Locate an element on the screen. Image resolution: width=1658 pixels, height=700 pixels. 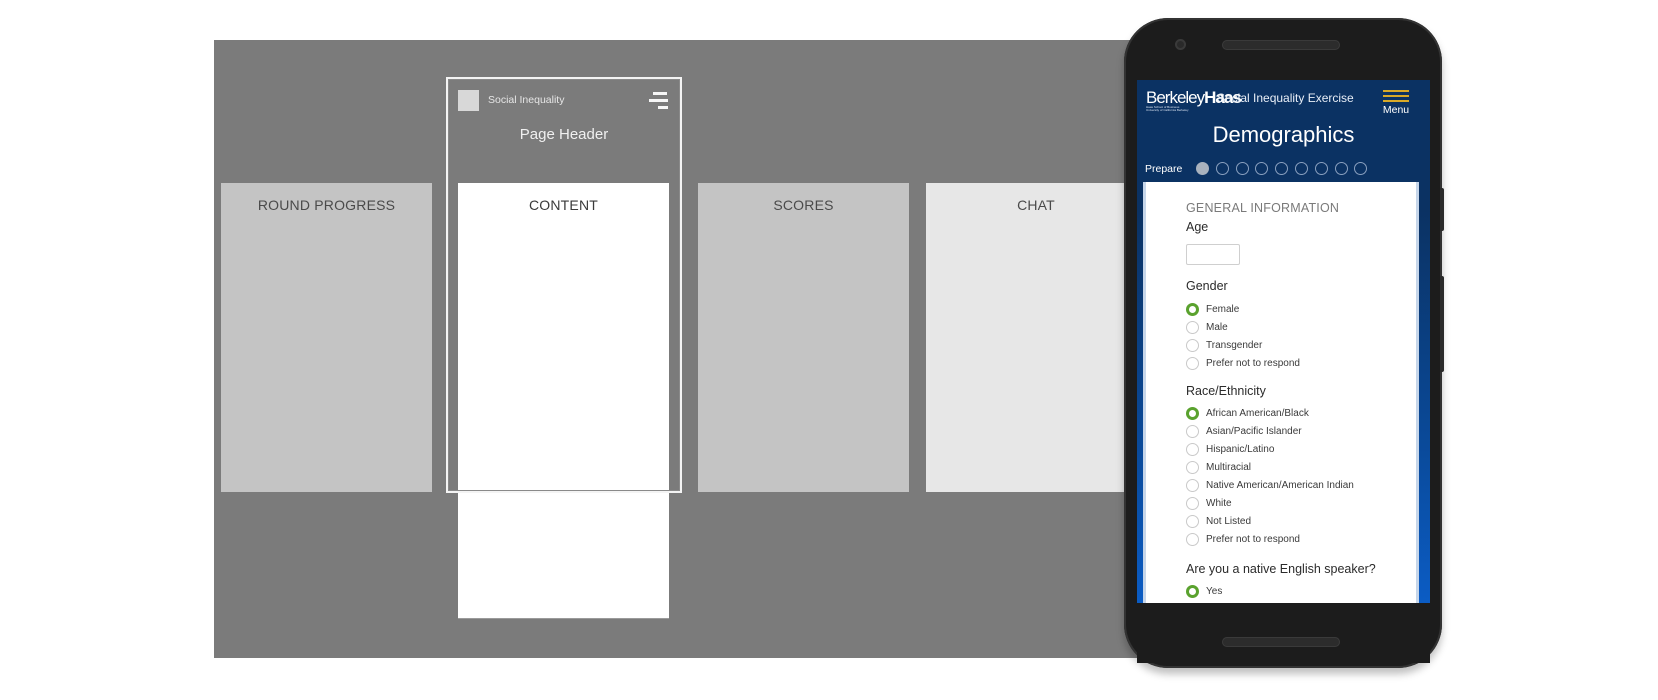
radio-option: Multiracial is located at coordinates (1218, 467).